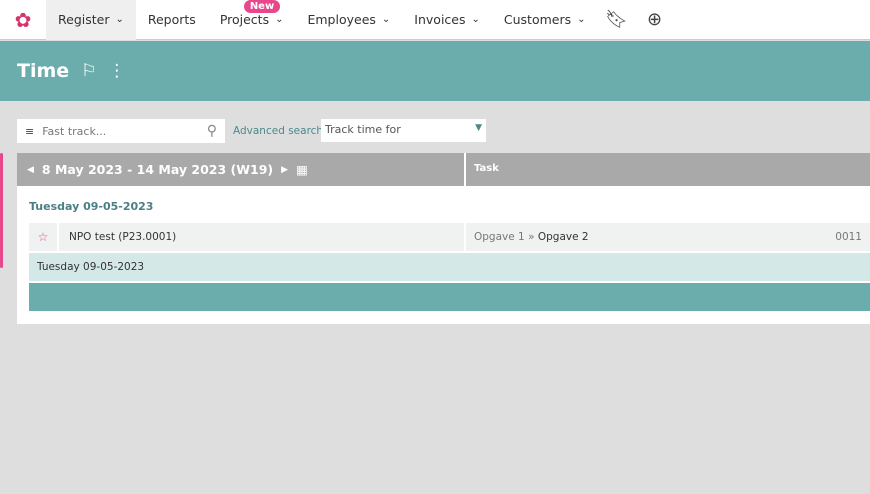  Describe the element at coordinates (1, 210) in the screenshot. I see `side-handle` at that location.